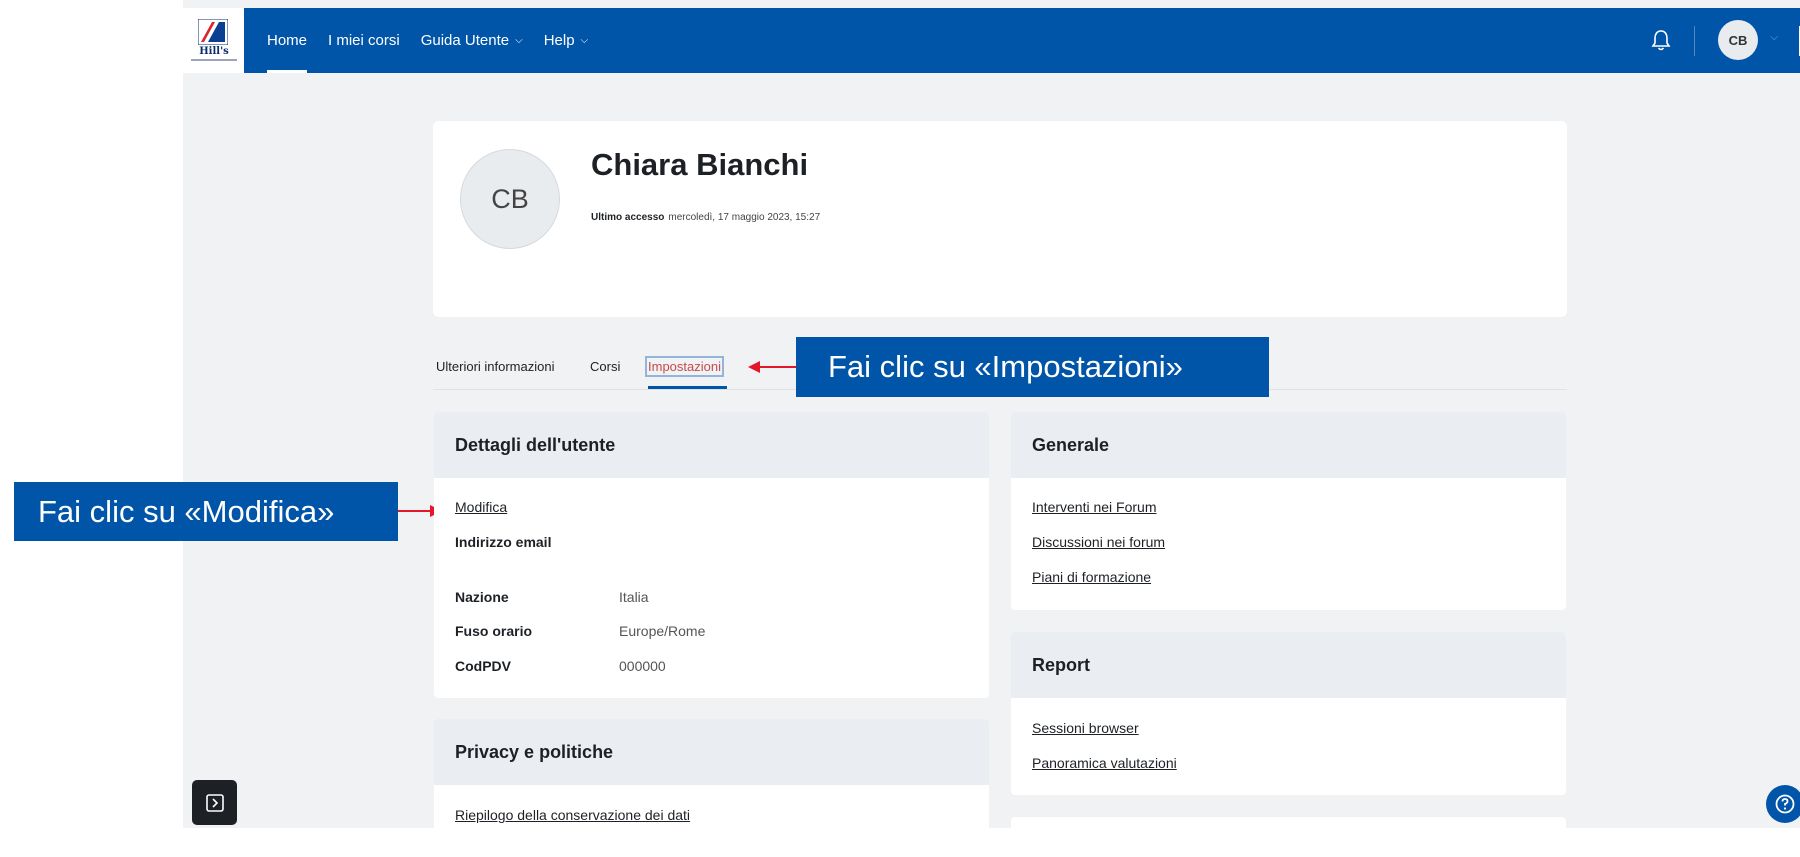 This screenshot has width=1800, height=857. I want to click on codpdv-label: CodPDV, so click(483, 666).